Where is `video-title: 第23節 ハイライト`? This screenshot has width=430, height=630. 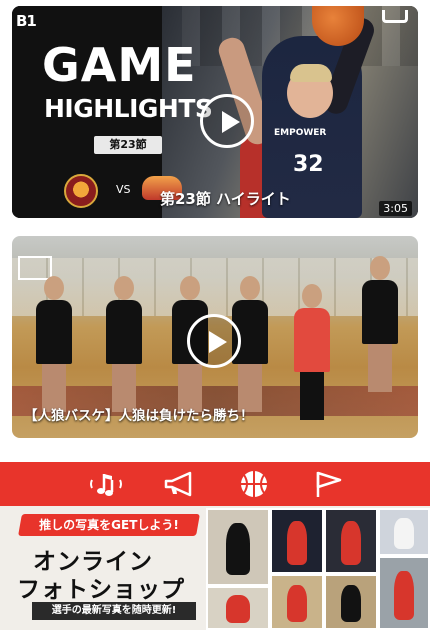
video-title: 第23節 ハイライト is located at coordinates (225, 199).